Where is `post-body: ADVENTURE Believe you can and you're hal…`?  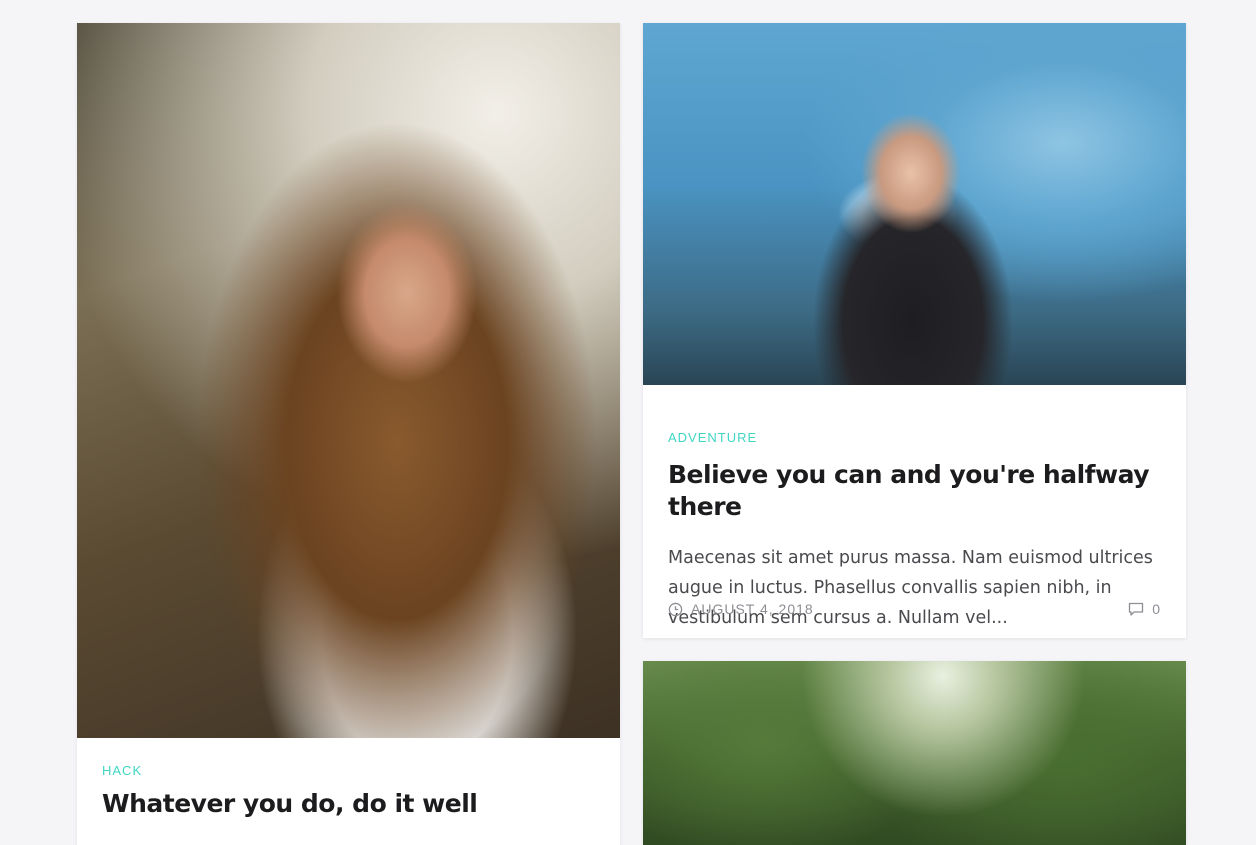
post-body: ADVENTURE Believe you can and you're hal… is located at coordinates (914, 520).